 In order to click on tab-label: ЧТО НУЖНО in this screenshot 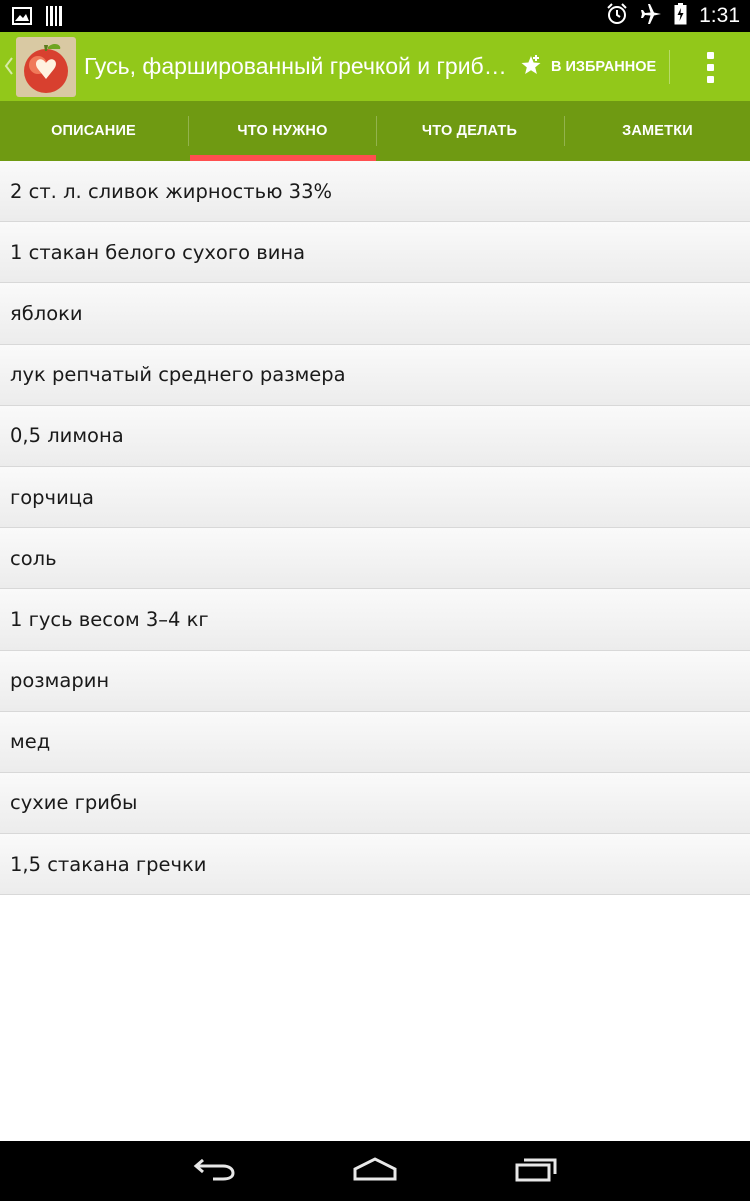, I will do `click(282, 131)`.